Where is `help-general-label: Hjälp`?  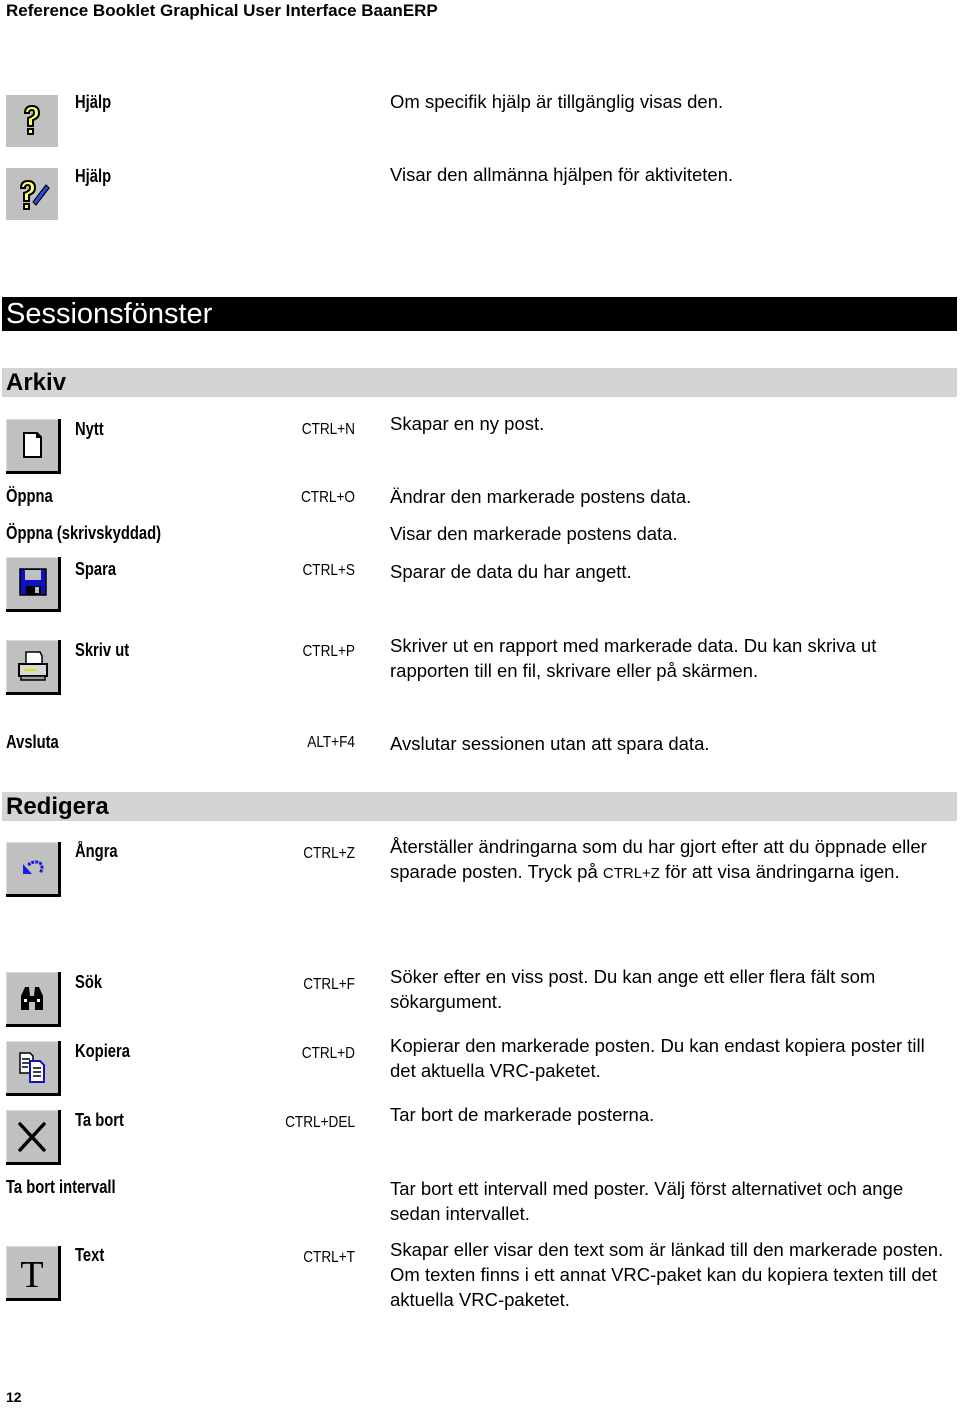
help-general-label: Hjälp is located at coordinates (93, 176).